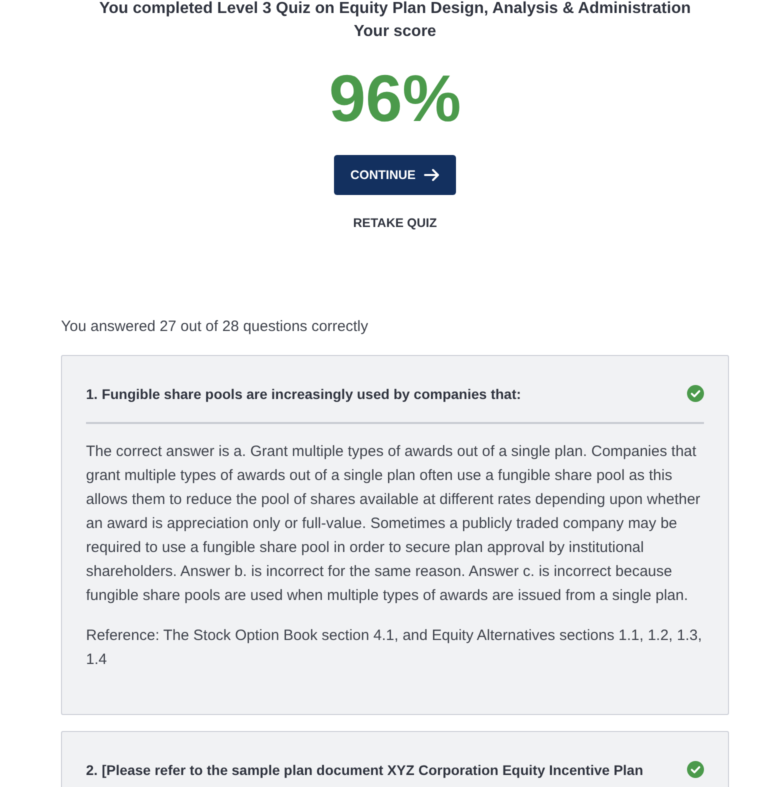  I want to click on answered-summary: You answered 27 out of 28 questions correctly, so click(215, 327).